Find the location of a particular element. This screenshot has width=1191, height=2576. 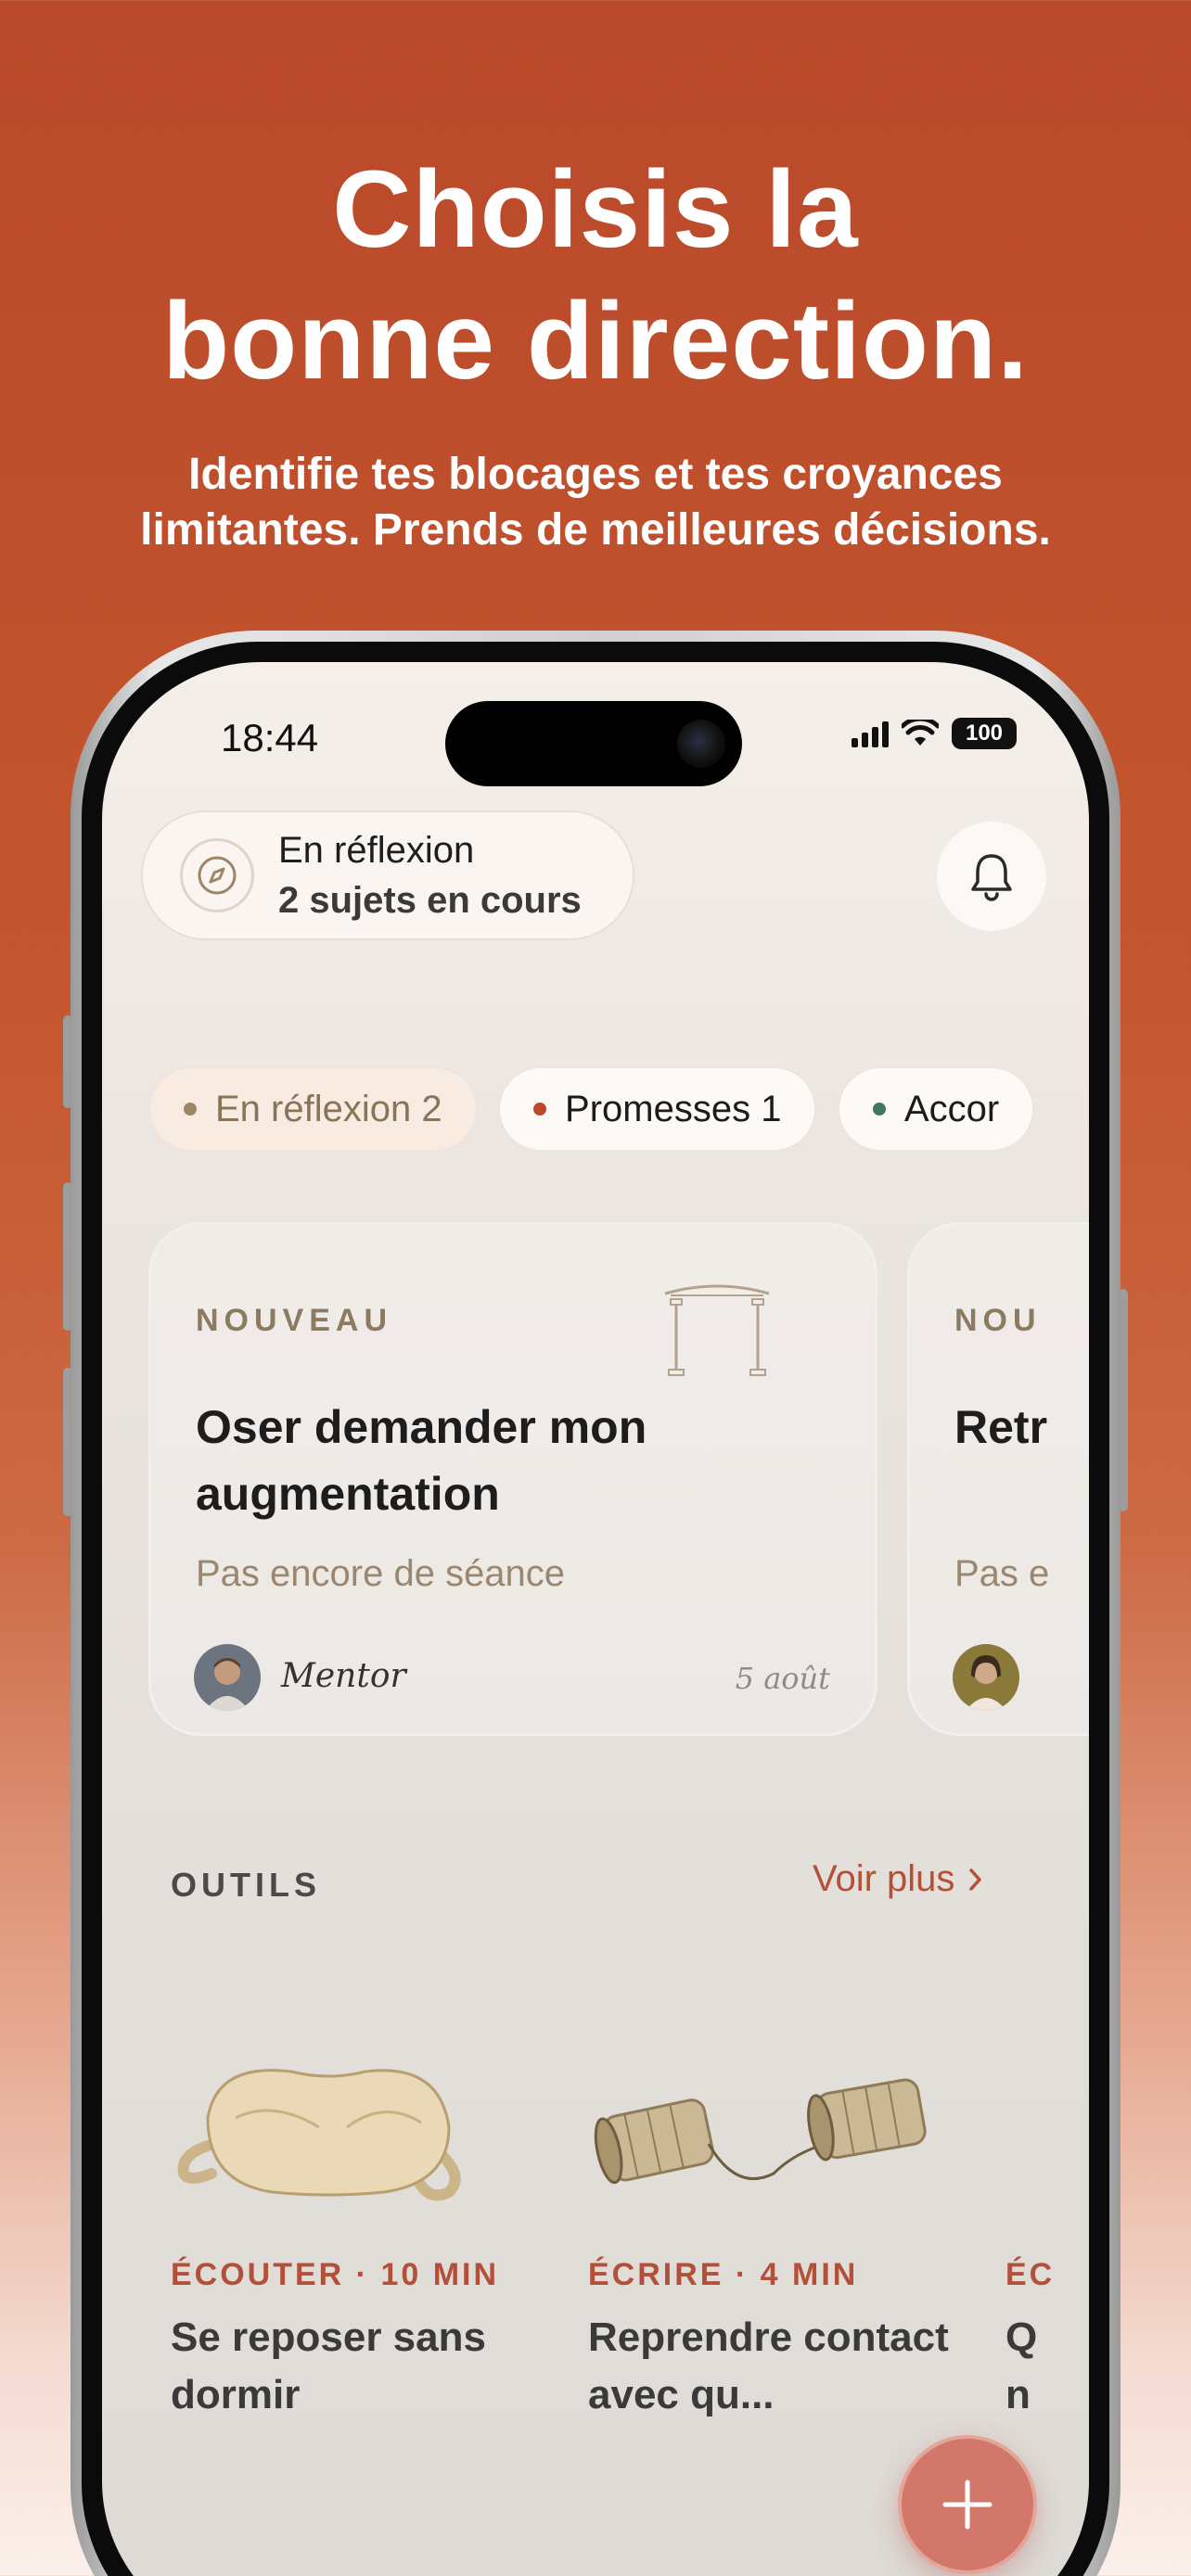

headline-line-2: bonne direction. is located at coordinates (595, 341).